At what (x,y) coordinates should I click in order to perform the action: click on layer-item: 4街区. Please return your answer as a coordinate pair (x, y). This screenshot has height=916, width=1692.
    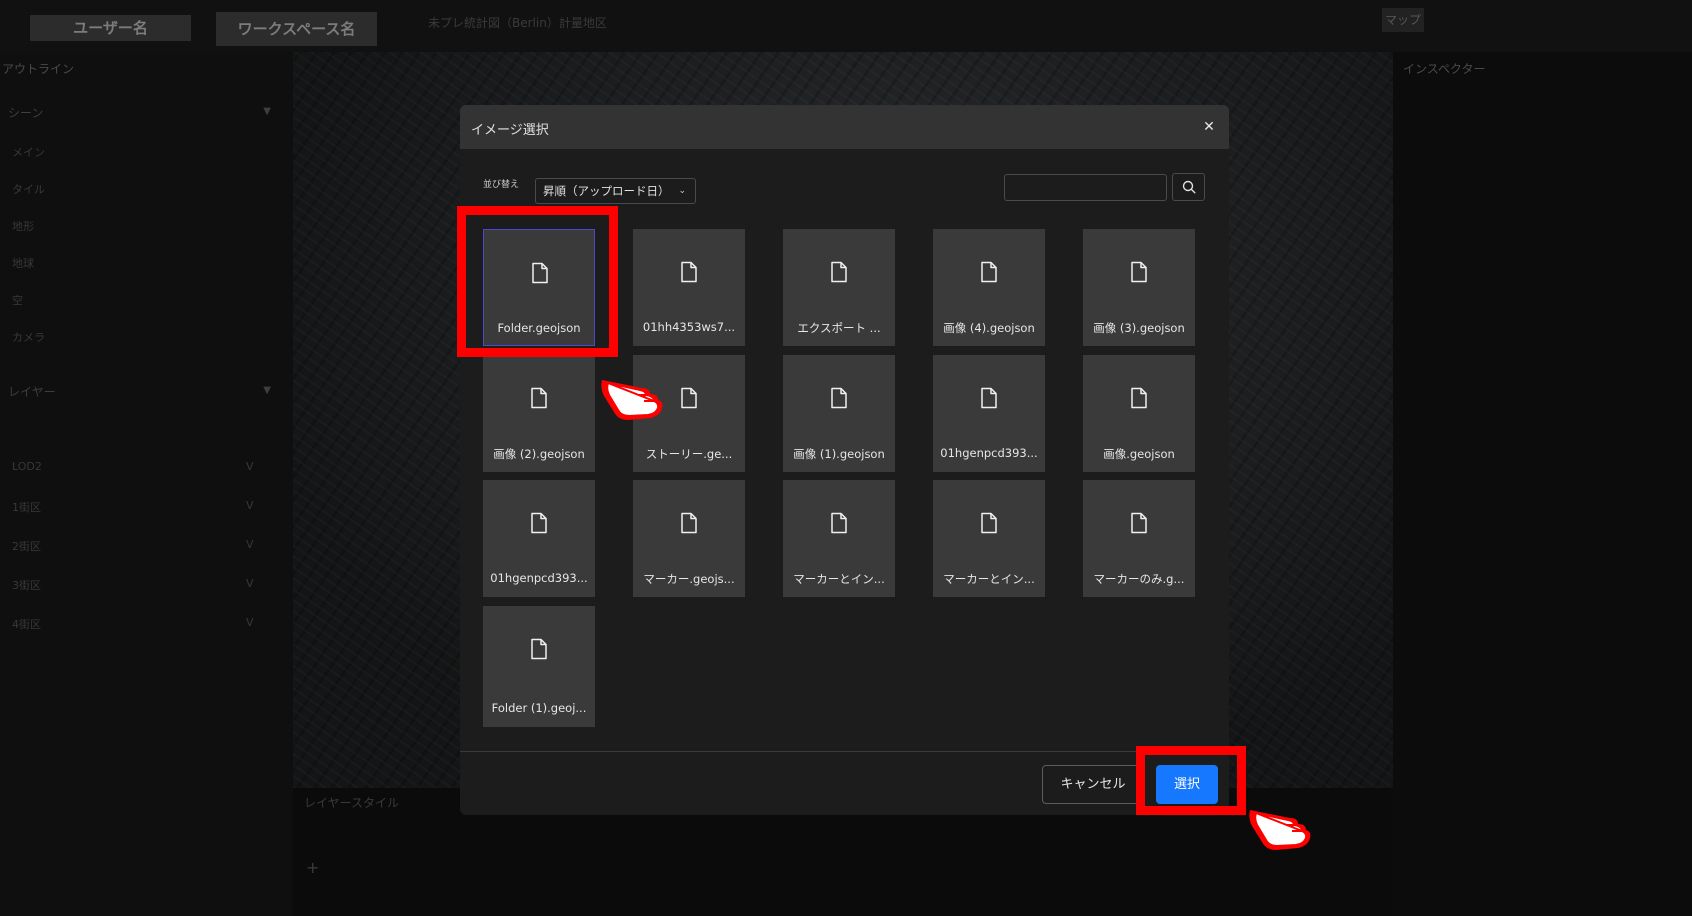
    Looking at the image, I should click on (26, 624).